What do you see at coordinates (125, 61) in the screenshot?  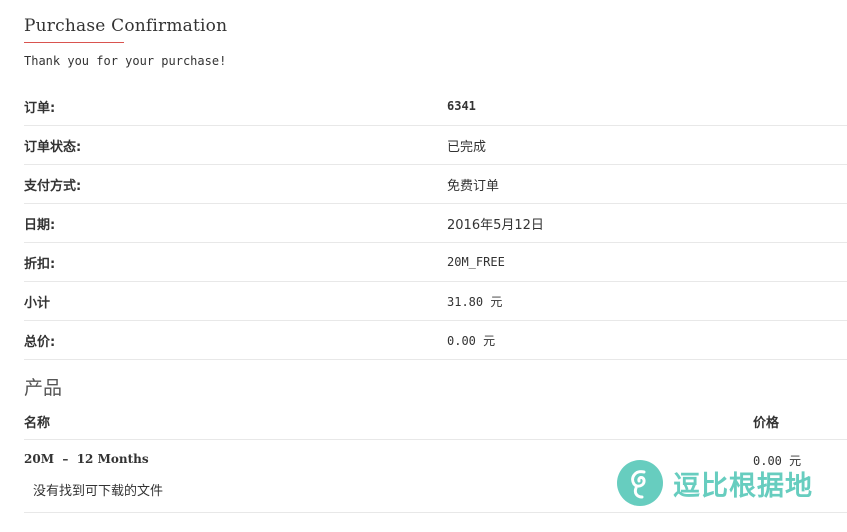 I see `thank-you-message: Thank you for your purchase!` at bounding box center [125, 61].